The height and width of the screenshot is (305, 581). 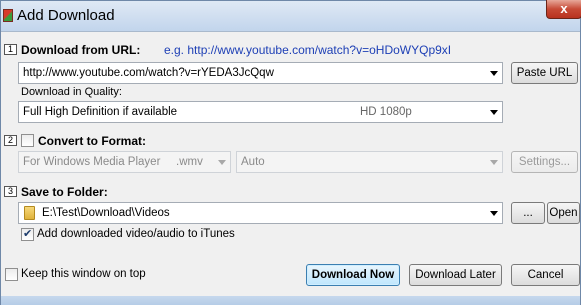 I want to click on format-select: For Windows Media Player .wmv, so click(x=124, y=162).